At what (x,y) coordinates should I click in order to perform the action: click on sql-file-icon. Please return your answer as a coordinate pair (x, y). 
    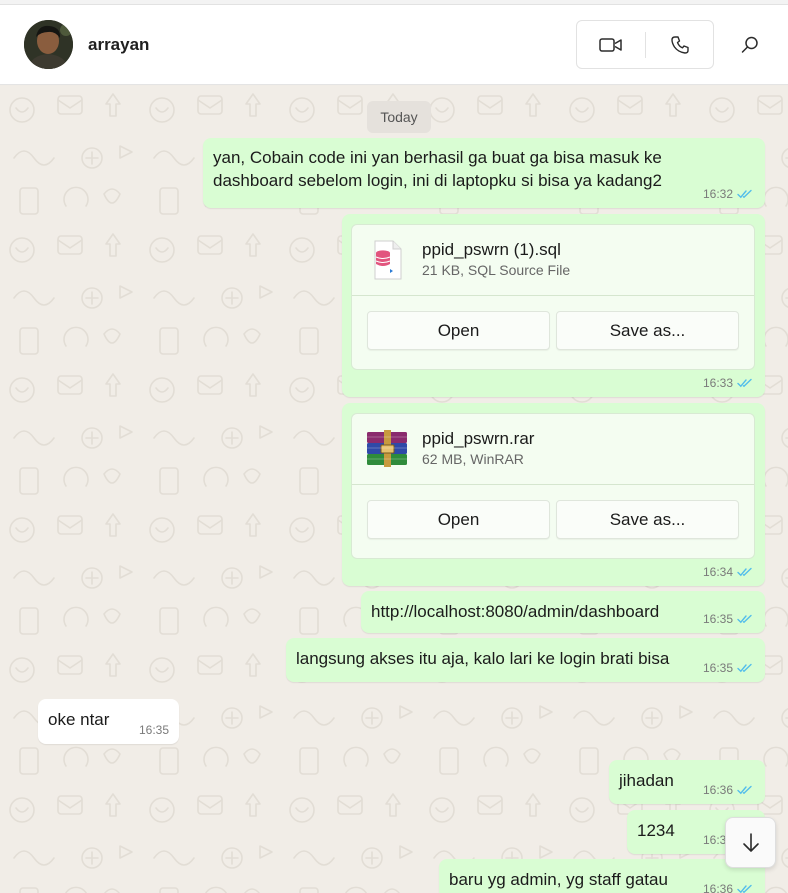
    Looking at the image, I should click on (387, 260).